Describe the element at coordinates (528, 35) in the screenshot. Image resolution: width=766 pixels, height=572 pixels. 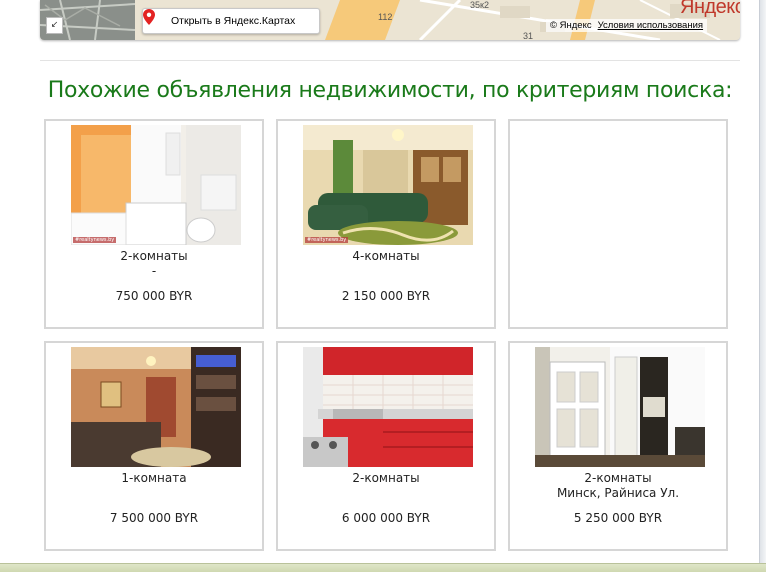
I see `map-street-number: 31` at that location.